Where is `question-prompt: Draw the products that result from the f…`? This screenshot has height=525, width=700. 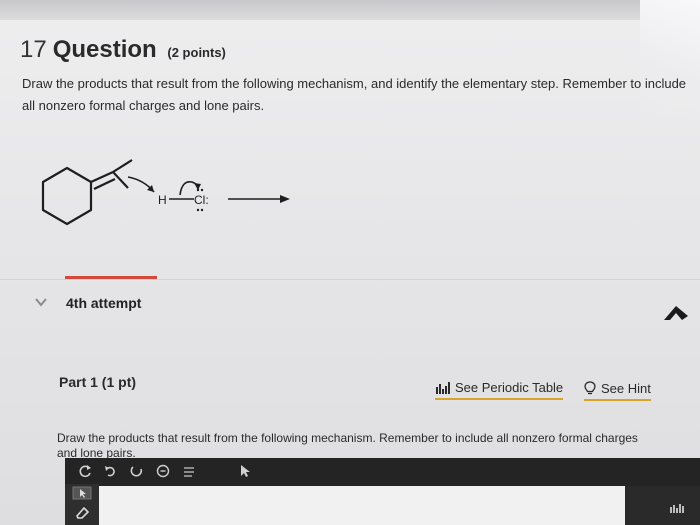
question-prompt: Draw the products that result from the f… is located at coordinates (354, 94).